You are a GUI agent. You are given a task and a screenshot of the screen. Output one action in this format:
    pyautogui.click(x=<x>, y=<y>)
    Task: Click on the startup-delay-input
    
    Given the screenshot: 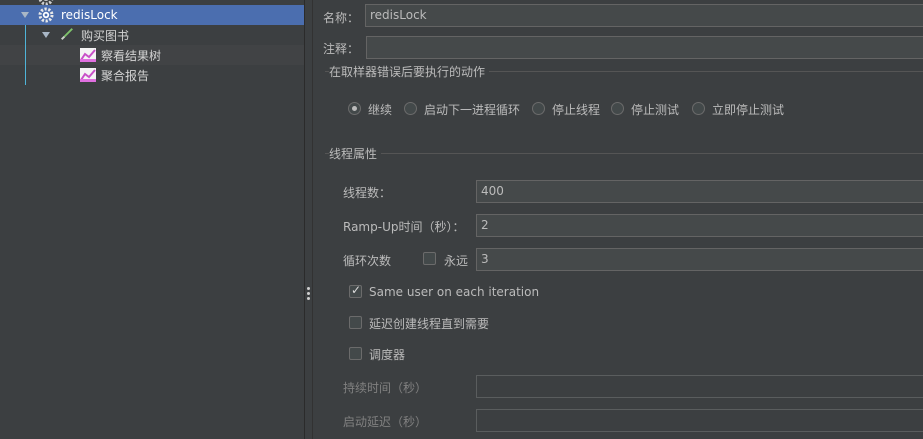 What is the action you would take?
    pyautogui.click(x=699, y=420)
    